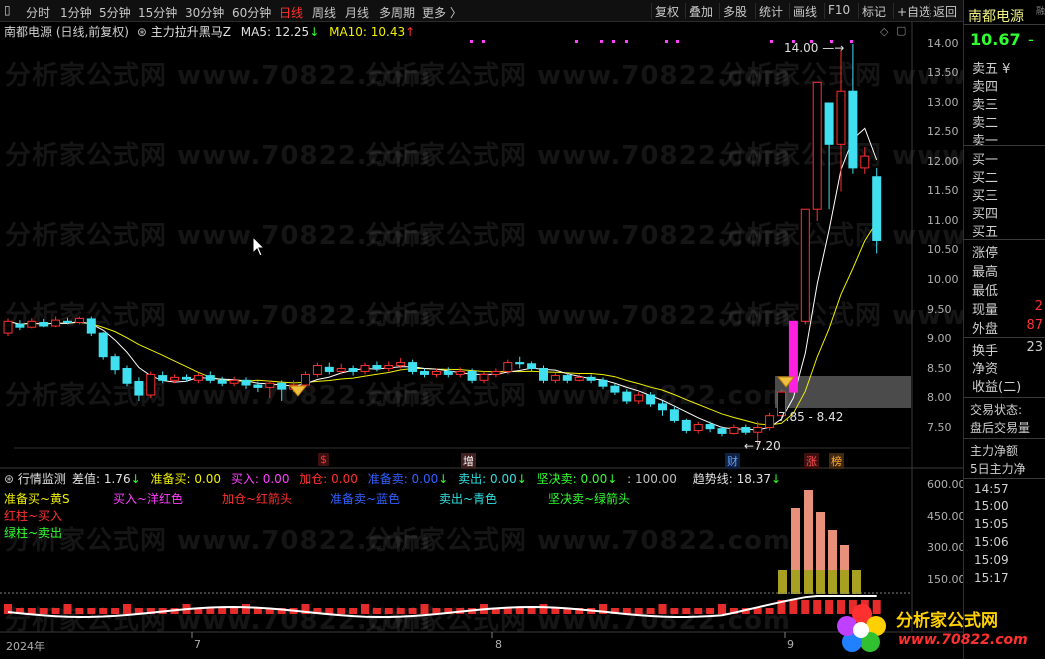 This screenshot has width=1045, height=659. Describe the element at coordinates (943, 161) in the screenshot. I see `price-tick: 12.00` at that location.